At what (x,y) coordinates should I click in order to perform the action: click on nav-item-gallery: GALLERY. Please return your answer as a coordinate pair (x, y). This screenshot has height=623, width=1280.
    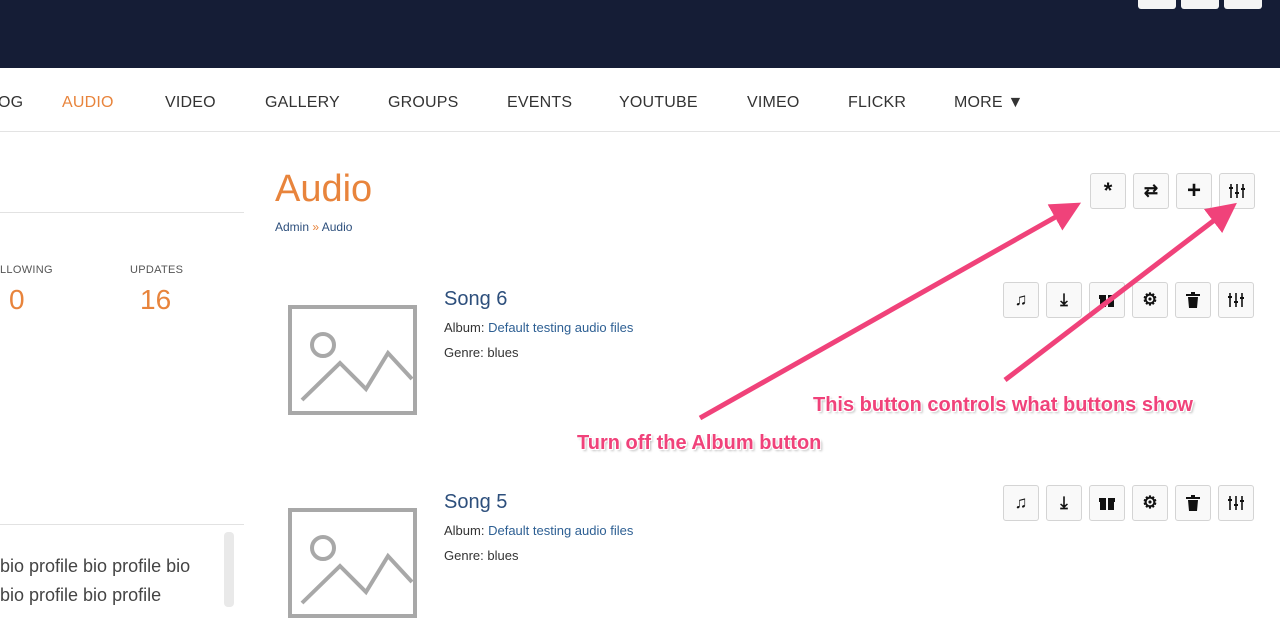
    Looking at the image, I should click on (302, 103).